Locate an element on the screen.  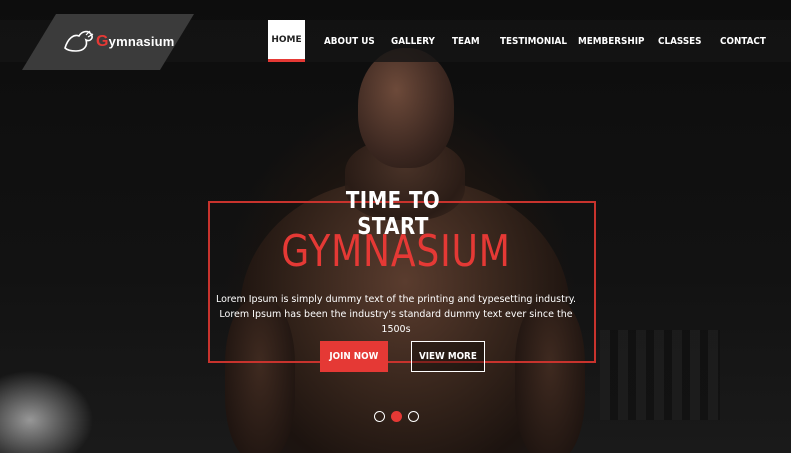
nav-item-membership: MEMBERSHIP is located at coordinates (611, 41).